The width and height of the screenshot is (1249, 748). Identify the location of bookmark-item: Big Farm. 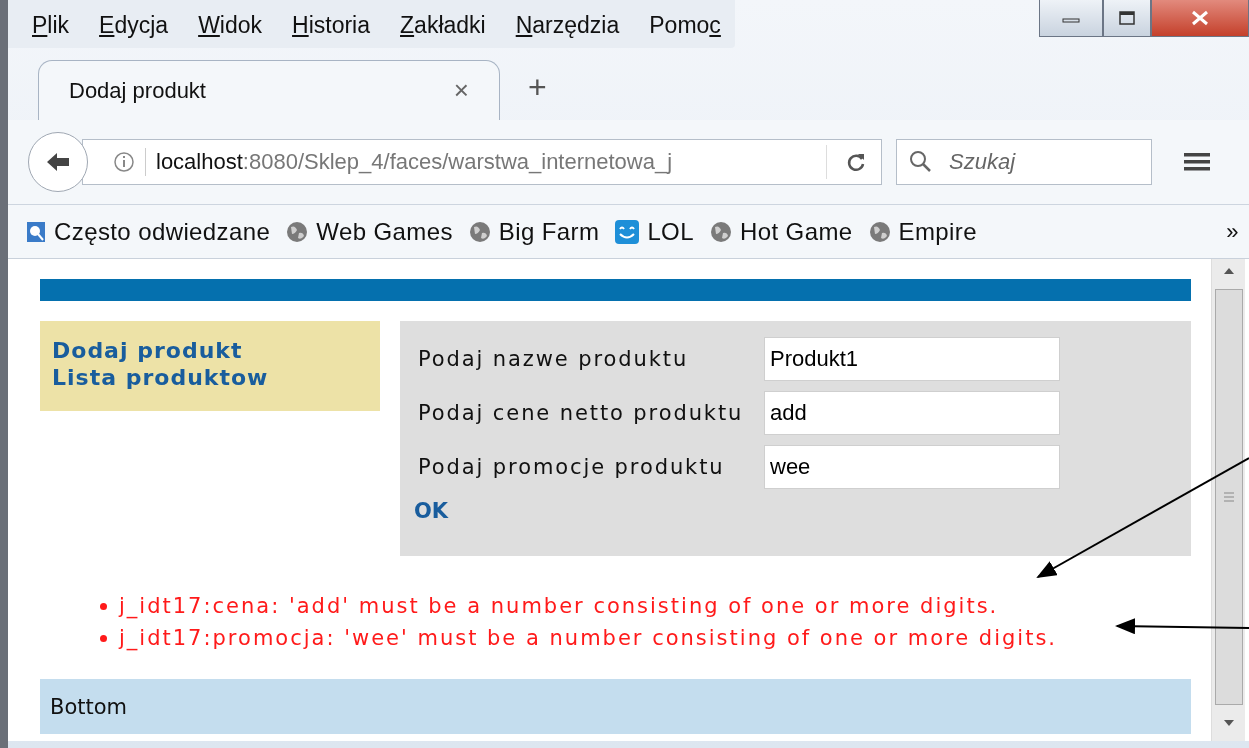
(534, 231).